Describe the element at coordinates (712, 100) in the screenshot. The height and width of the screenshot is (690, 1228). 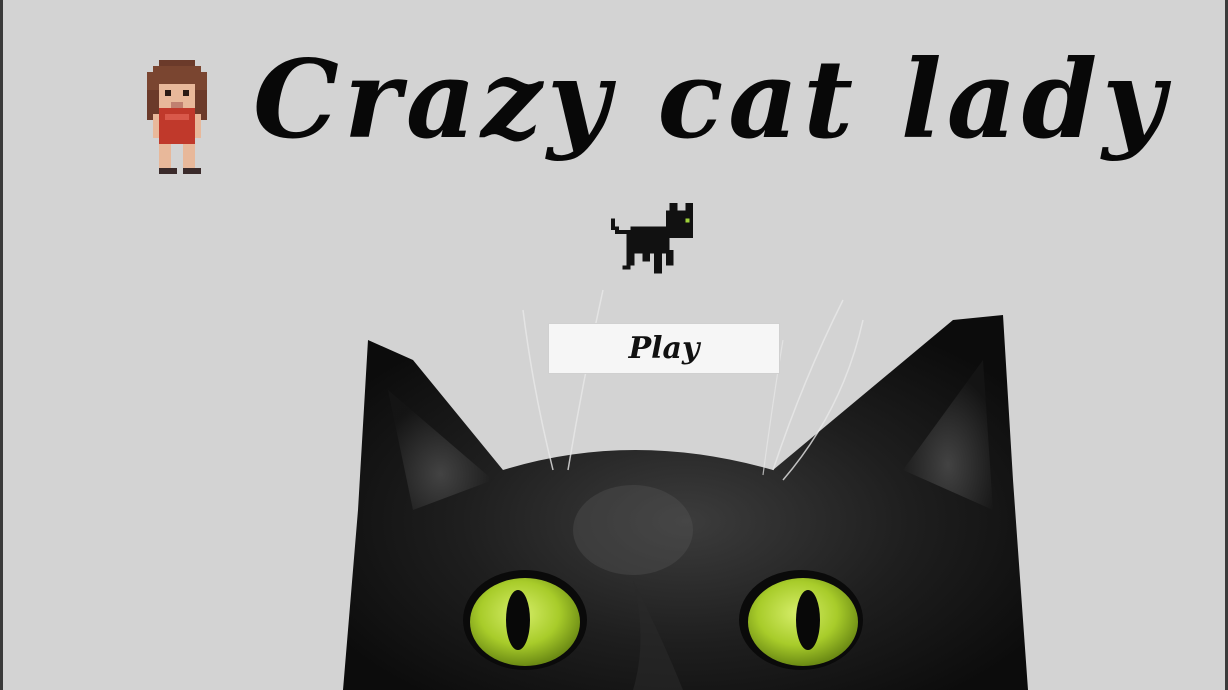
I see `game-title: Crazy cat lady` at that location.